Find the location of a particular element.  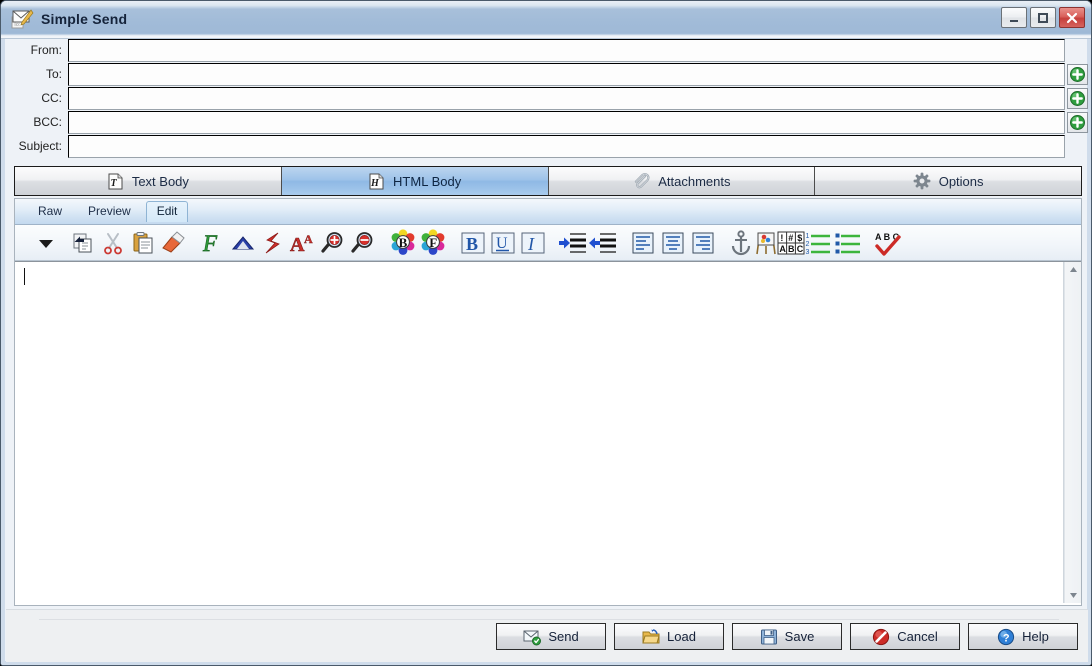

color-wheel-f-icon: F is located at coordinates (433, 242).